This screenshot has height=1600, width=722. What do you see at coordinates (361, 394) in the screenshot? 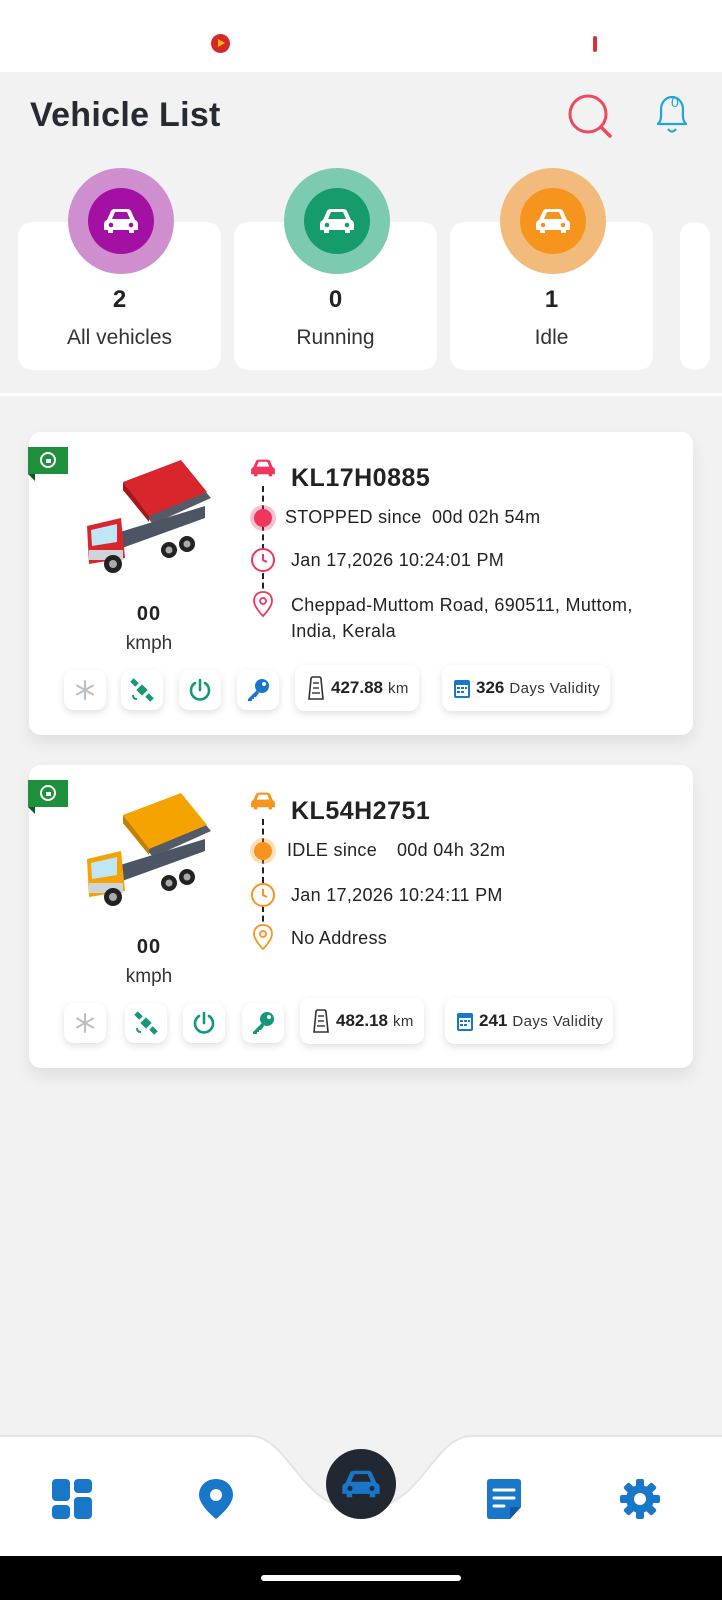
I see `divider` at bounding box center [361, 394].